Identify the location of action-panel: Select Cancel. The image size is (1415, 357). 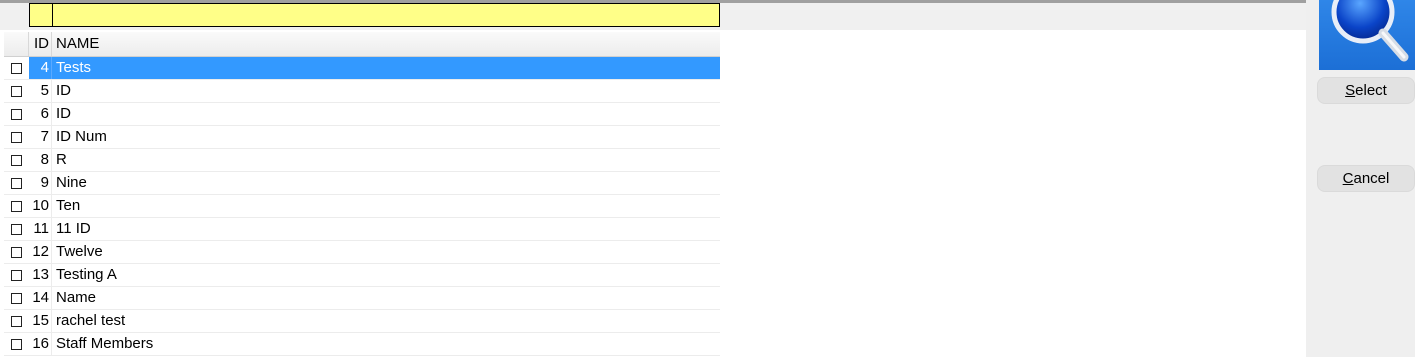
(1360, 178).